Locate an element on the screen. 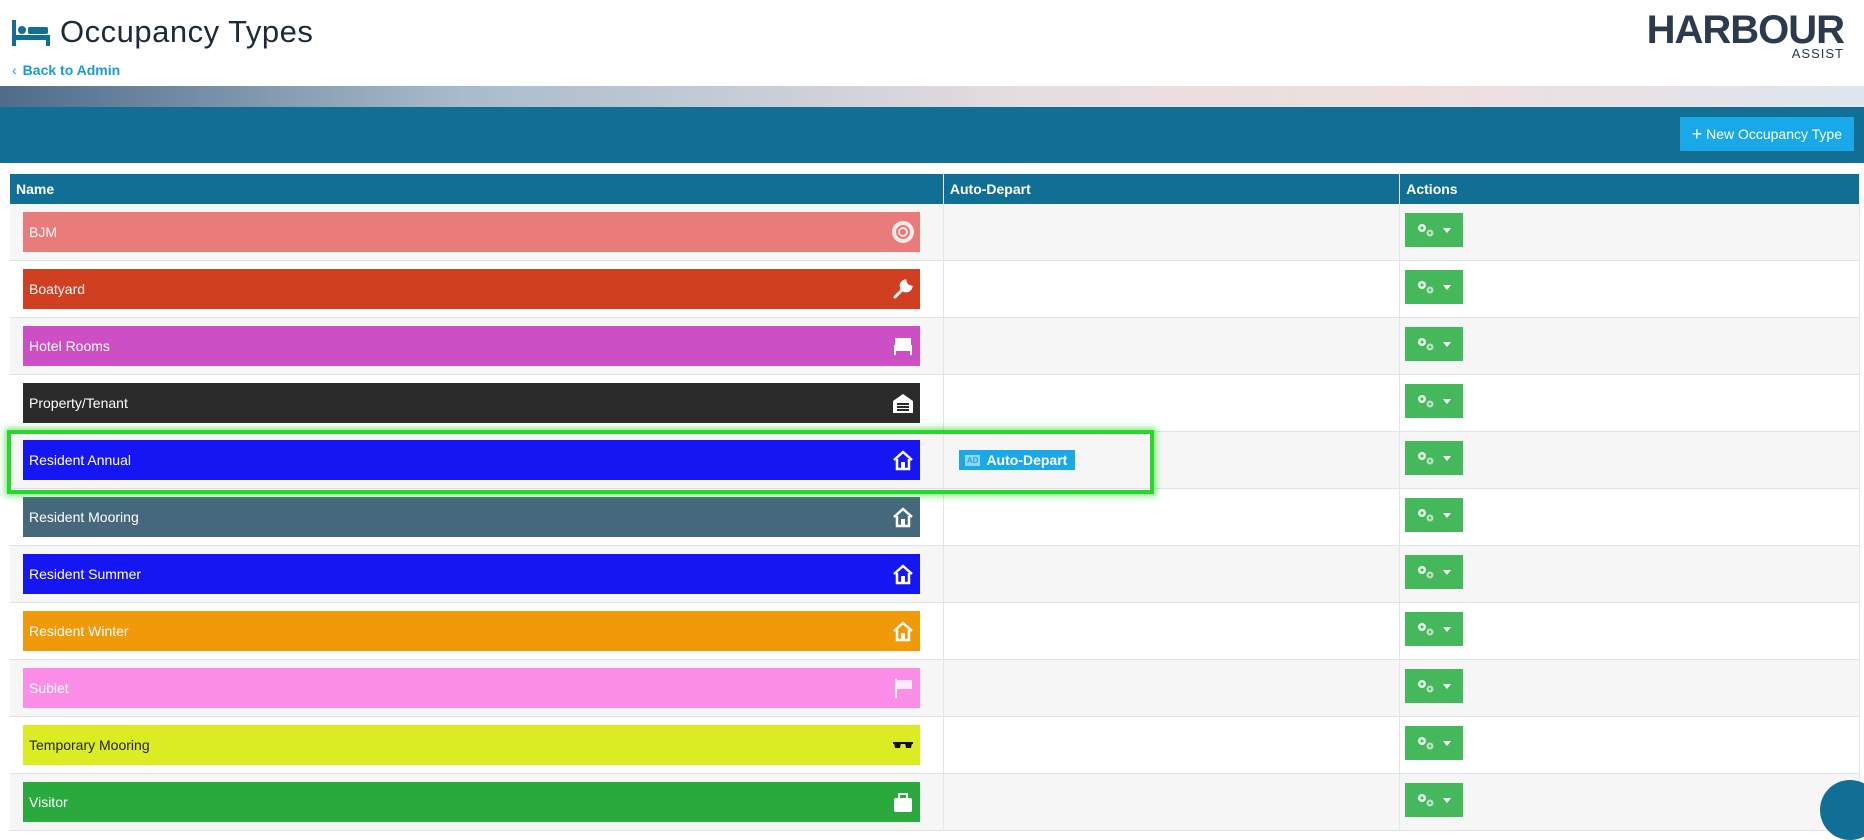  back-to-admin-link: ‹ Back to Admin is located at coordinates (66, 70).